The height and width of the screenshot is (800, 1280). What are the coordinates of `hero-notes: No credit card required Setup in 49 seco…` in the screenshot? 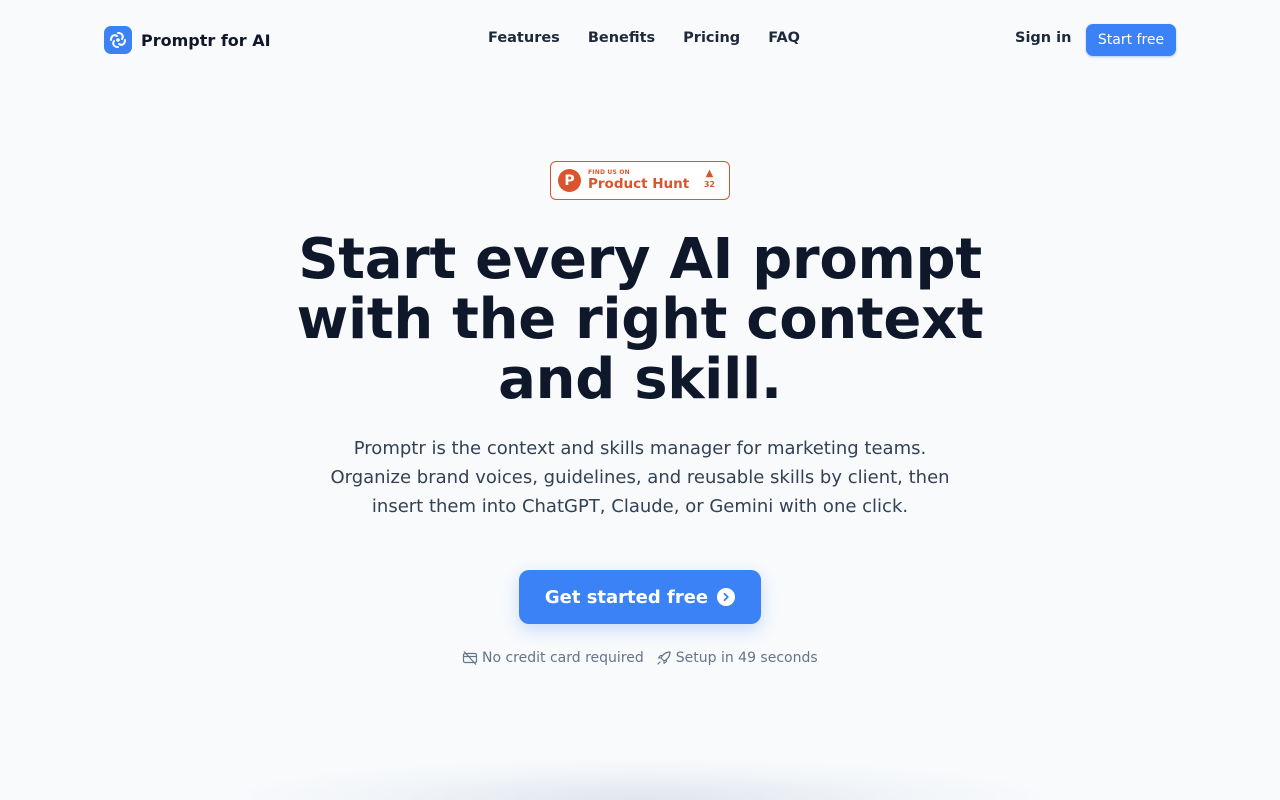 It's located at (640, 658).